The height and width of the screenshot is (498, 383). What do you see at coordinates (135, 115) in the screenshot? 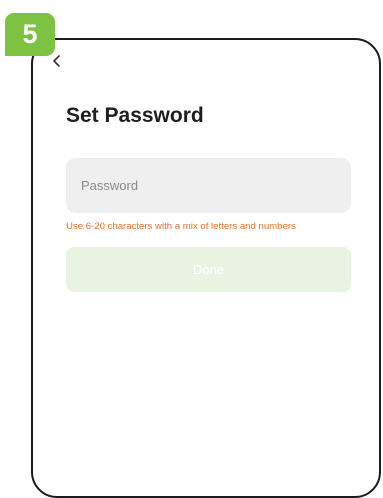
I see `page-title: Set Password` at bounding box center [135, 115].